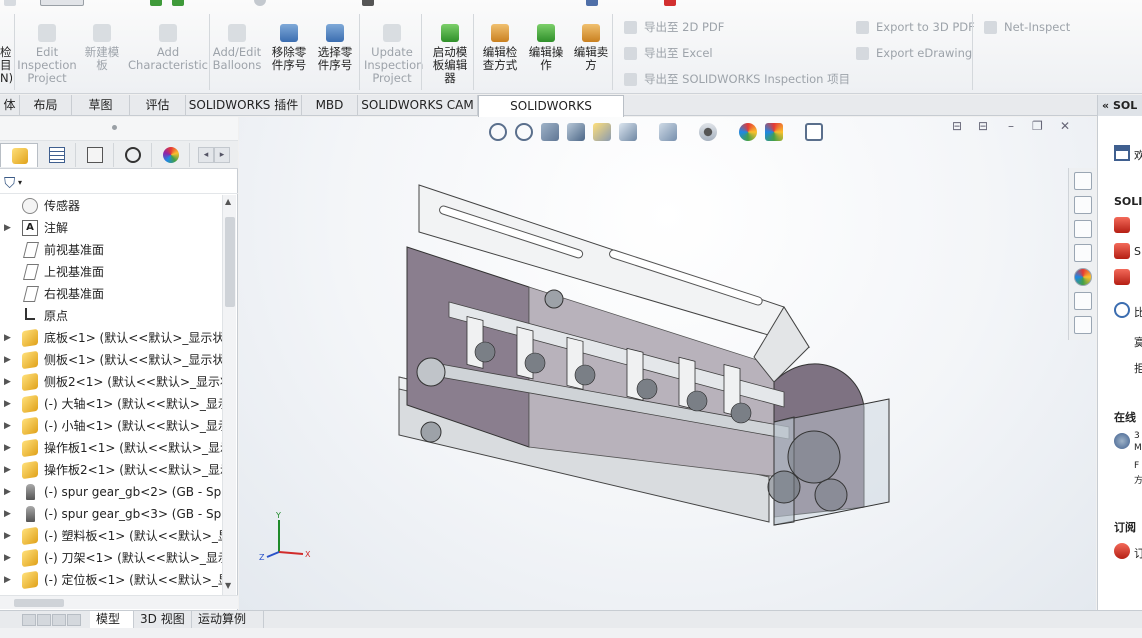 The image size is (1142, 638). What do you see at coordinates (111, 228) in the screenshot?
I see `tree-item: ▶ A 注解` at bounding box center [111, 228].